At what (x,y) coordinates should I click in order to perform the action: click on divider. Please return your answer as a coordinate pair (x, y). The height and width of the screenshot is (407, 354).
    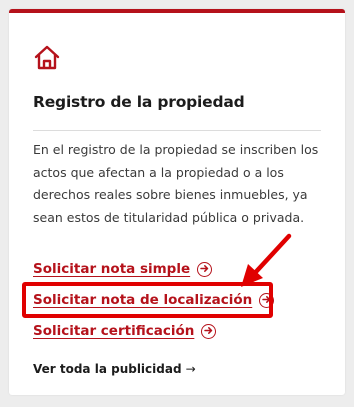
    Looking at the image, I should click on (177, 130).